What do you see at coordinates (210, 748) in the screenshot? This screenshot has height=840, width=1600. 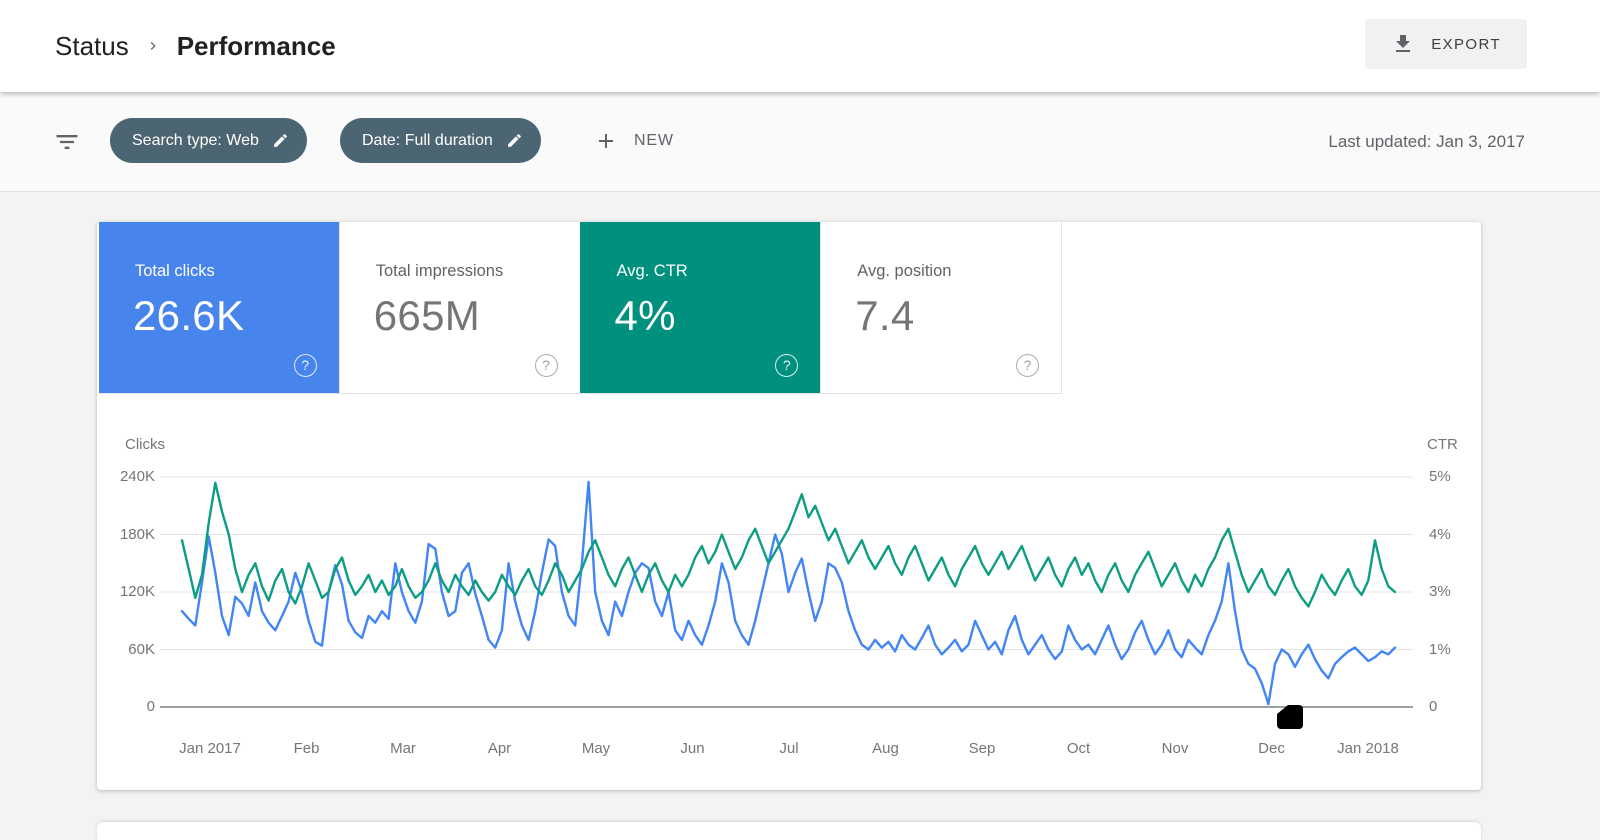 I see `x-axis-label: Jan 2017` at bounding box center [210, 748].